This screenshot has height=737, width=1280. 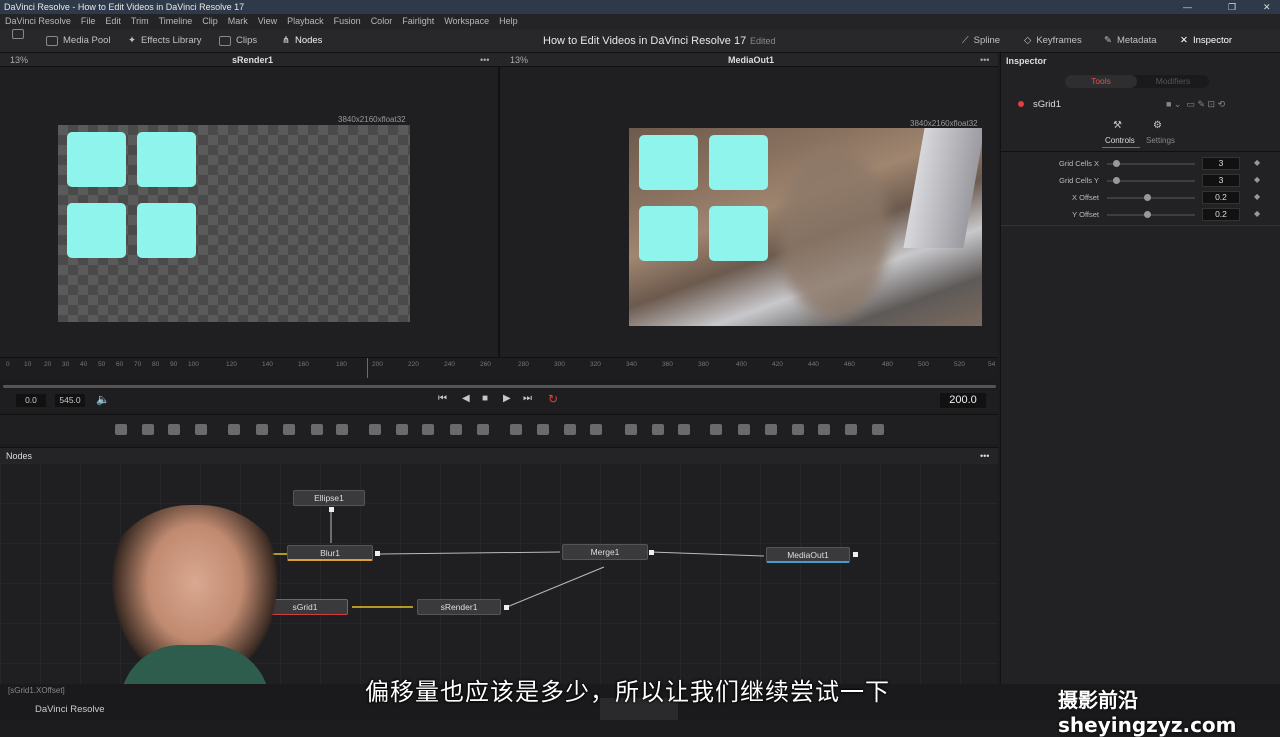 I want to click on menu-item-playback: Playback, so click(x=305, y=21).